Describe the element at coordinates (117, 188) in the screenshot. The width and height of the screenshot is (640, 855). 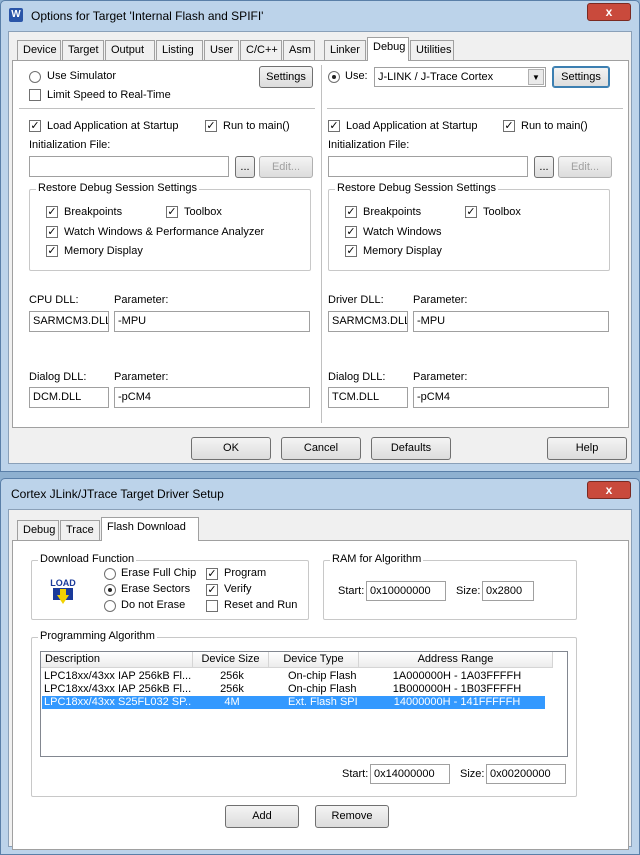
I see `left-restore-group-label: Restore Debug Session Settings` at that location.